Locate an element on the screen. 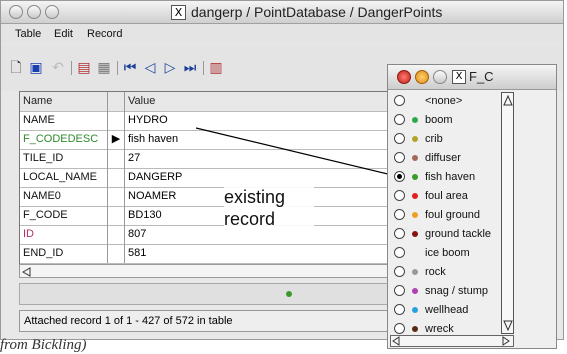  palette-item-label: fish haven is located at coordinates (450, 177).